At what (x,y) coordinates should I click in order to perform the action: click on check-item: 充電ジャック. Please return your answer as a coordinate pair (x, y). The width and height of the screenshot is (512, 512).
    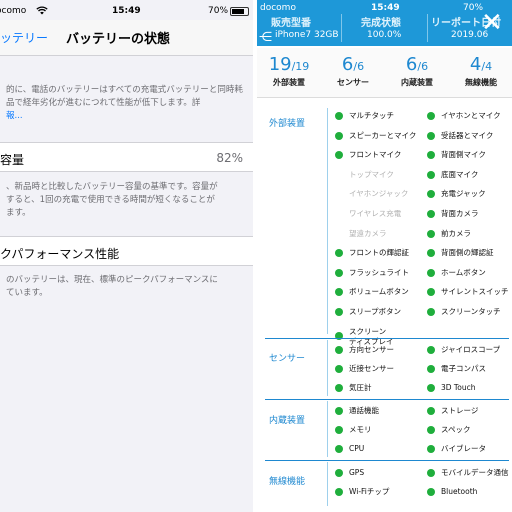
    Looking at the image, I should click on (469, 194).